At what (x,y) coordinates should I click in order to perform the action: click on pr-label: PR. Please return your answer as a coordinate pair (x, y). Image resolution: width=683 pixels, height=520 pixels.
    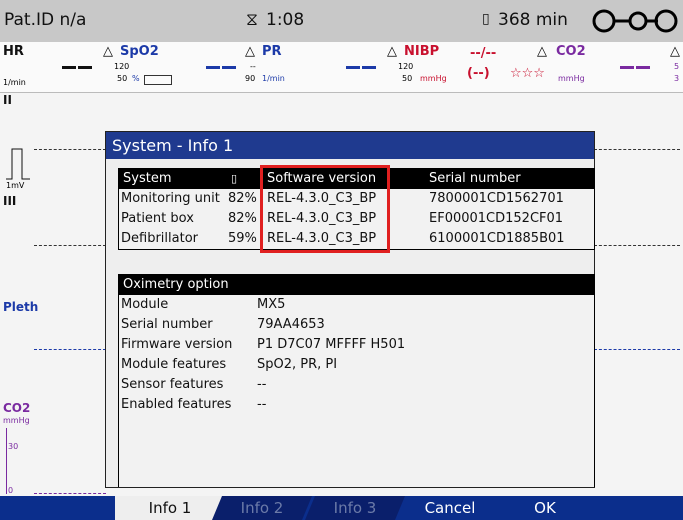
    Looking at the image, I should click on (272, 51).